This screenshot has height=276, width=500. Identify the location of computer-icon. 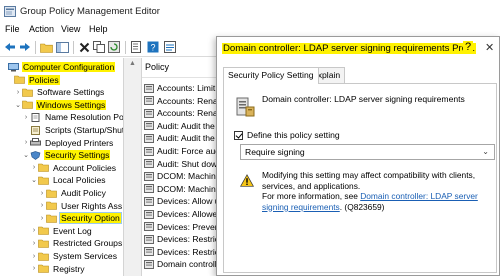
(15, 67).